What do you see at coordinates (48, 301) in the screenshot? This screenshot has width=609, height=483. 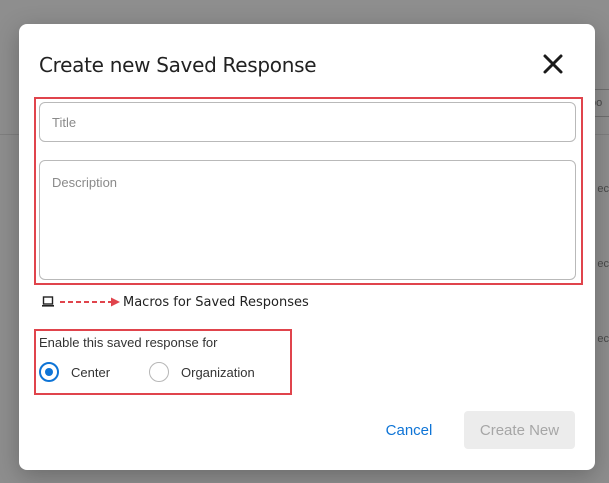 I see `laptop-icon` at bounding box center [48, 301].